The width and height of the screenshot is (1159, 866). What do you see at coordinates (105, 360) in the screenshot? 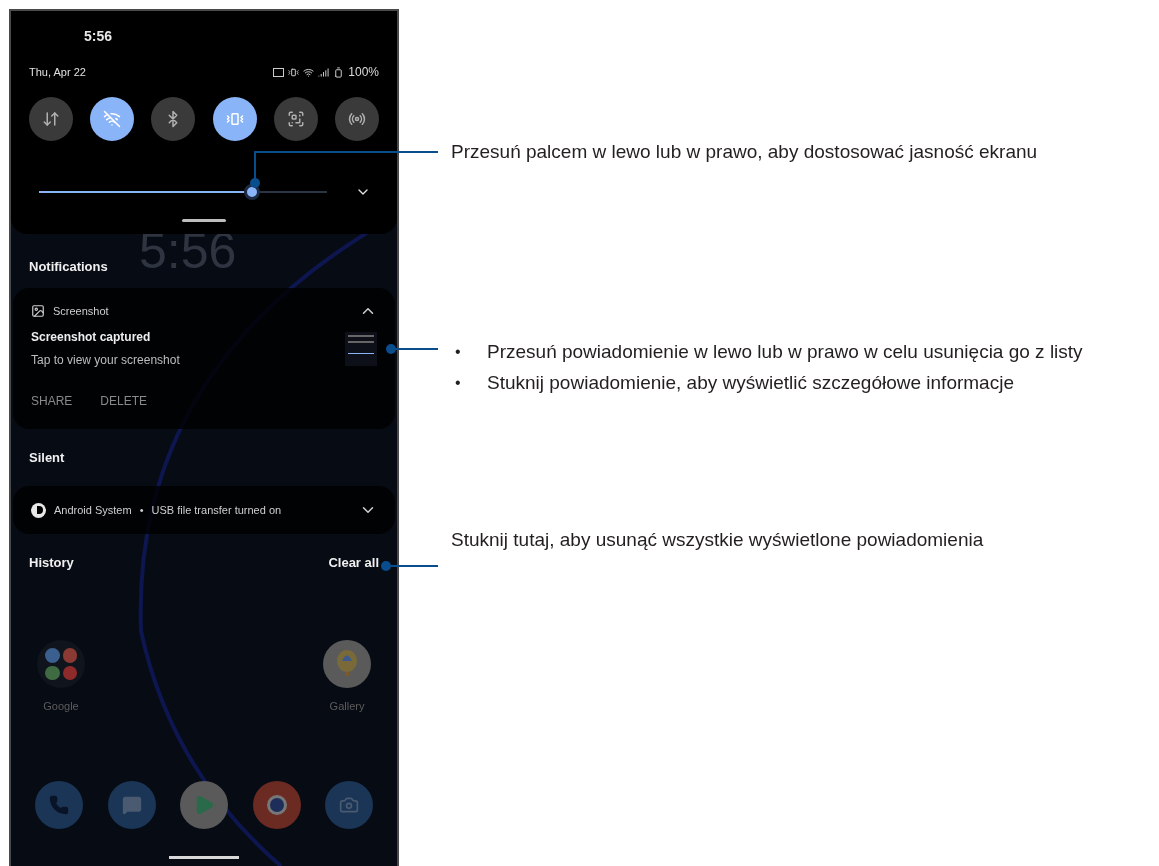
I see `notification-text: Tap to view your screenshot` at bounding box center [105, 360].